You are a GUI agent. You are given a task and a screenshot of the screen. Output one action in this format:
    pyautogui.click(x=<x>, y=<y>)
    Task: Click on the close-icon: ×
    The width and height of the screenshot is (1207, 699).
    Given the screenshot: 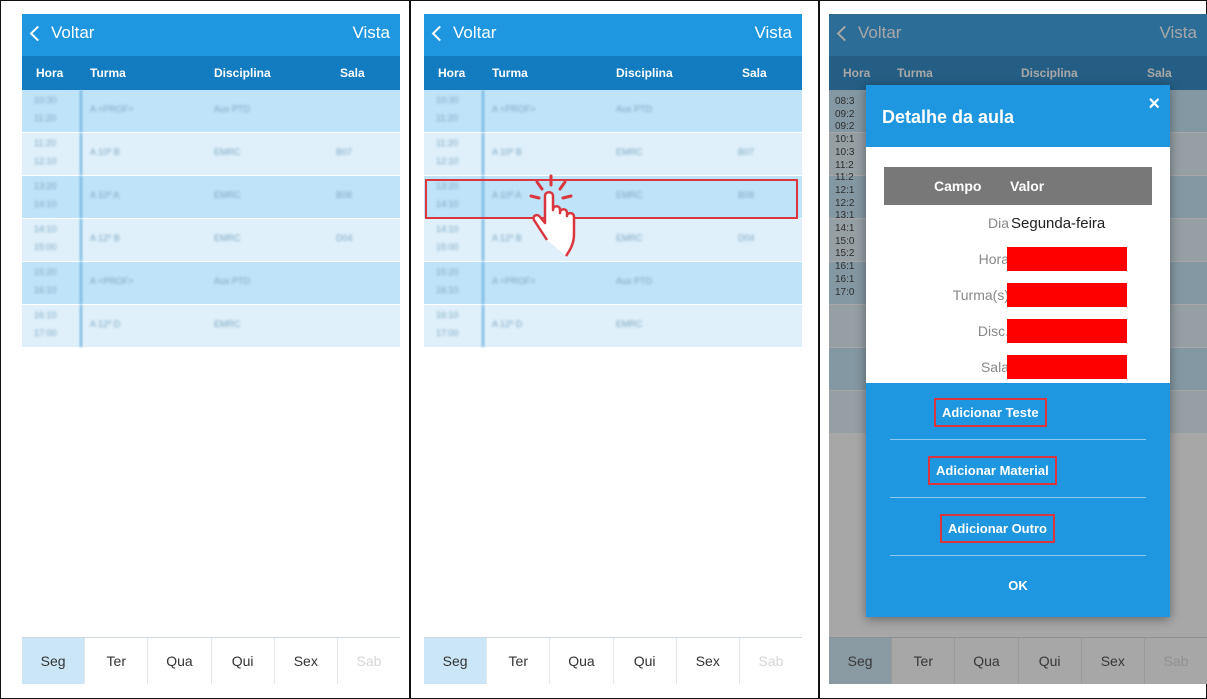 What is the action you would take?
    pyautogui.click(x=1154, y=104)
    